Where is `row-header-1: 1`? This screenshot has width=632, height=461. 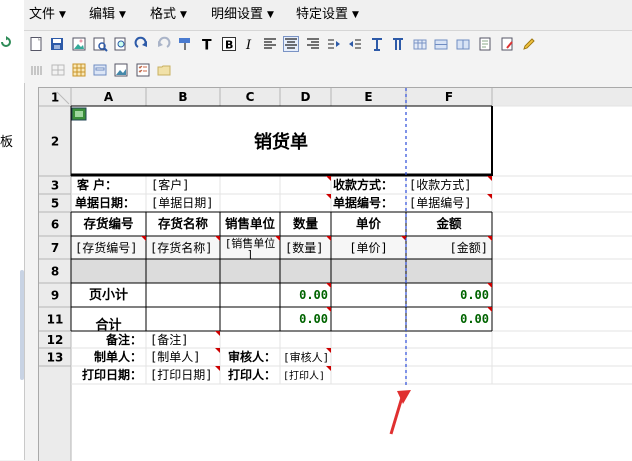
row-header-1: 1 is located at coordinates (55, 98).